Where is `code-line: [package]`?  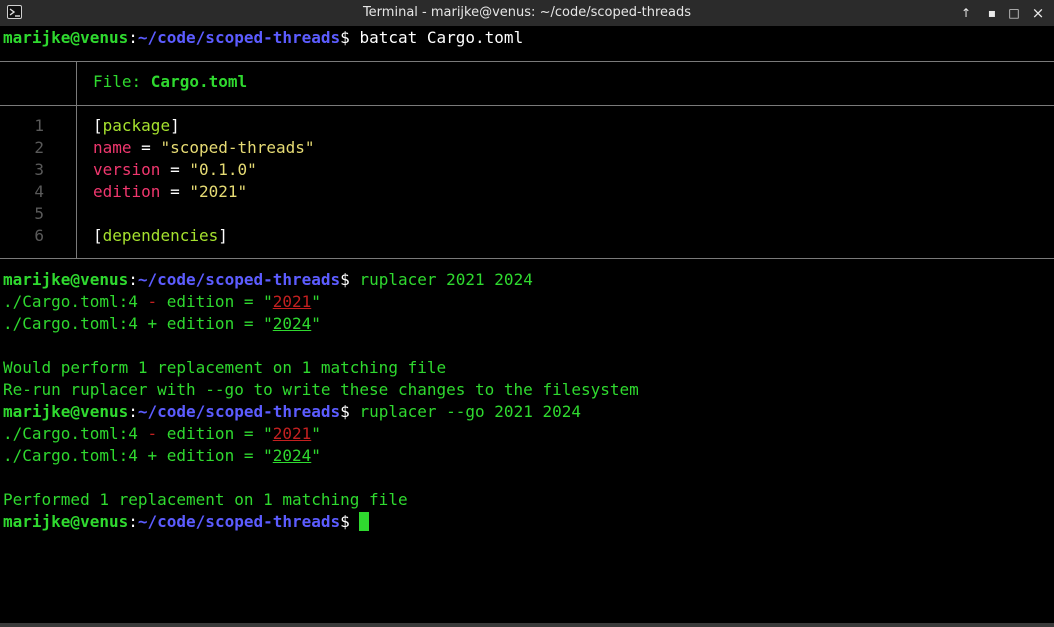 code-line: [package] is located at coordinates (136, 125).